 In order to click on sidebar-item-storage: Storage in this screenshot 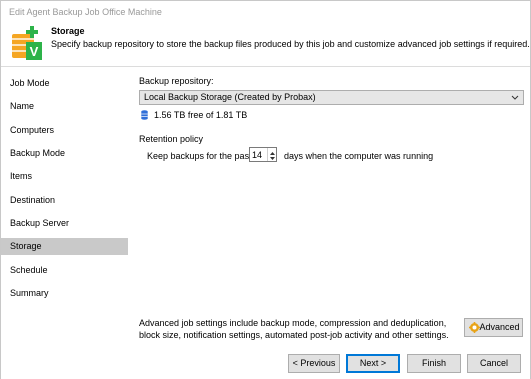, I will do `click(64, 246)`.